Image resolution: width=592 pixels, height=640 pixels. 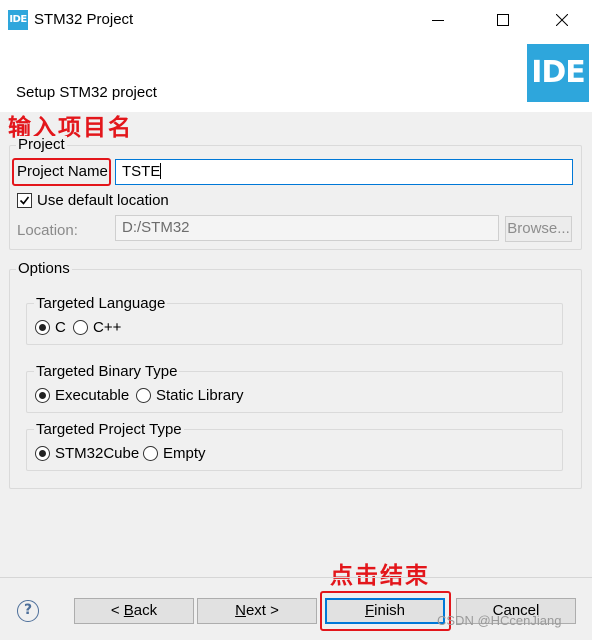 I want to click on close-icon, so click(x=562, y=20).